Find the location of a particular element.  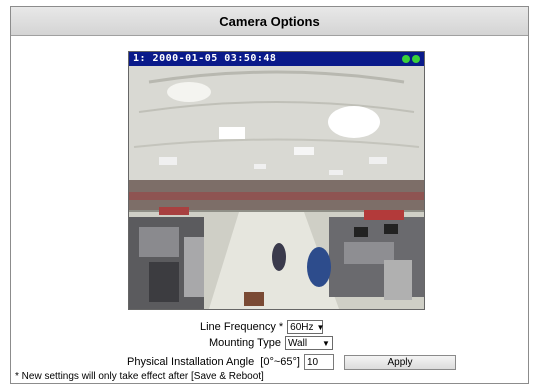

install-angle-label: Physical Installation Angle [0°~65°] is located at coordinates (213, 362).